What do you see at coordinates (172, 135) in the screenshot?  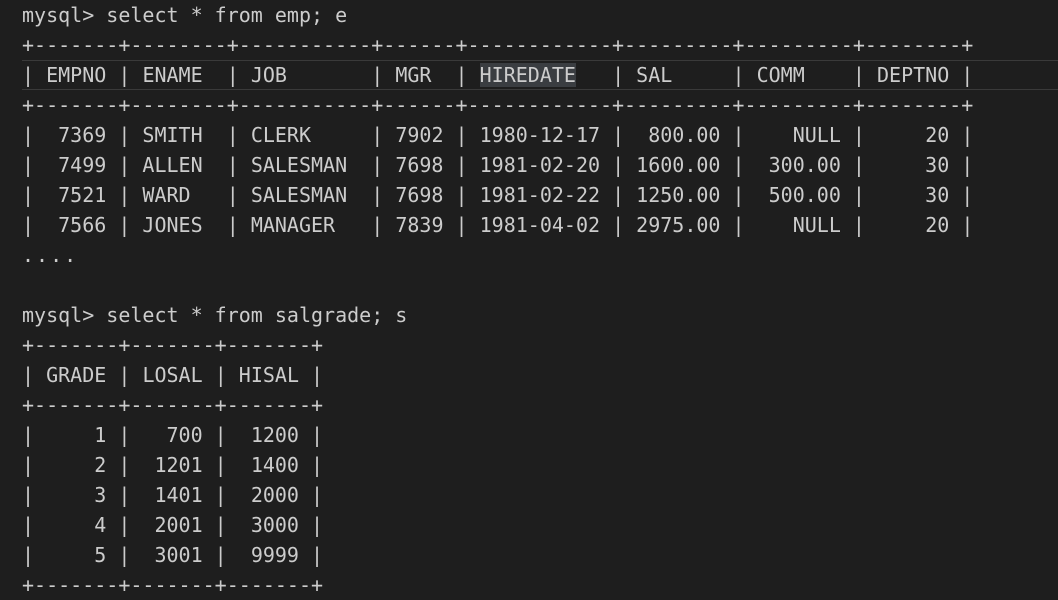 I see `cell-ename: SMITH` at bounding box center [172, 135].